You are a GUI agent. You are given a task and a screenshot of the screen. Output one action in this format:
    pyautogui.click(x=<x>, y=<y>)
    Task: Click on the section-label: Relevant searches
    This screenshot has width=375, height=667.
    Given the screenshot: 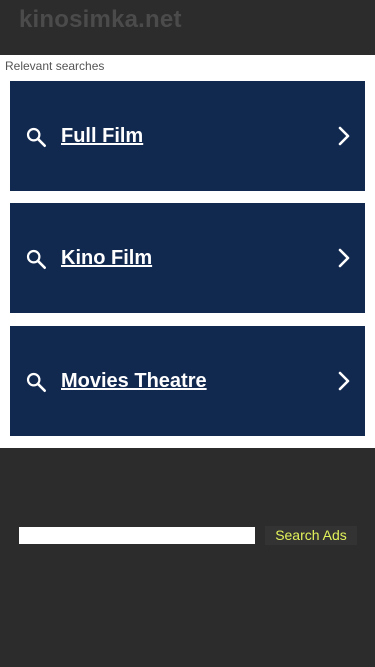 What is the action you would take?
    pyautogui.click(x=55, y=66)
    